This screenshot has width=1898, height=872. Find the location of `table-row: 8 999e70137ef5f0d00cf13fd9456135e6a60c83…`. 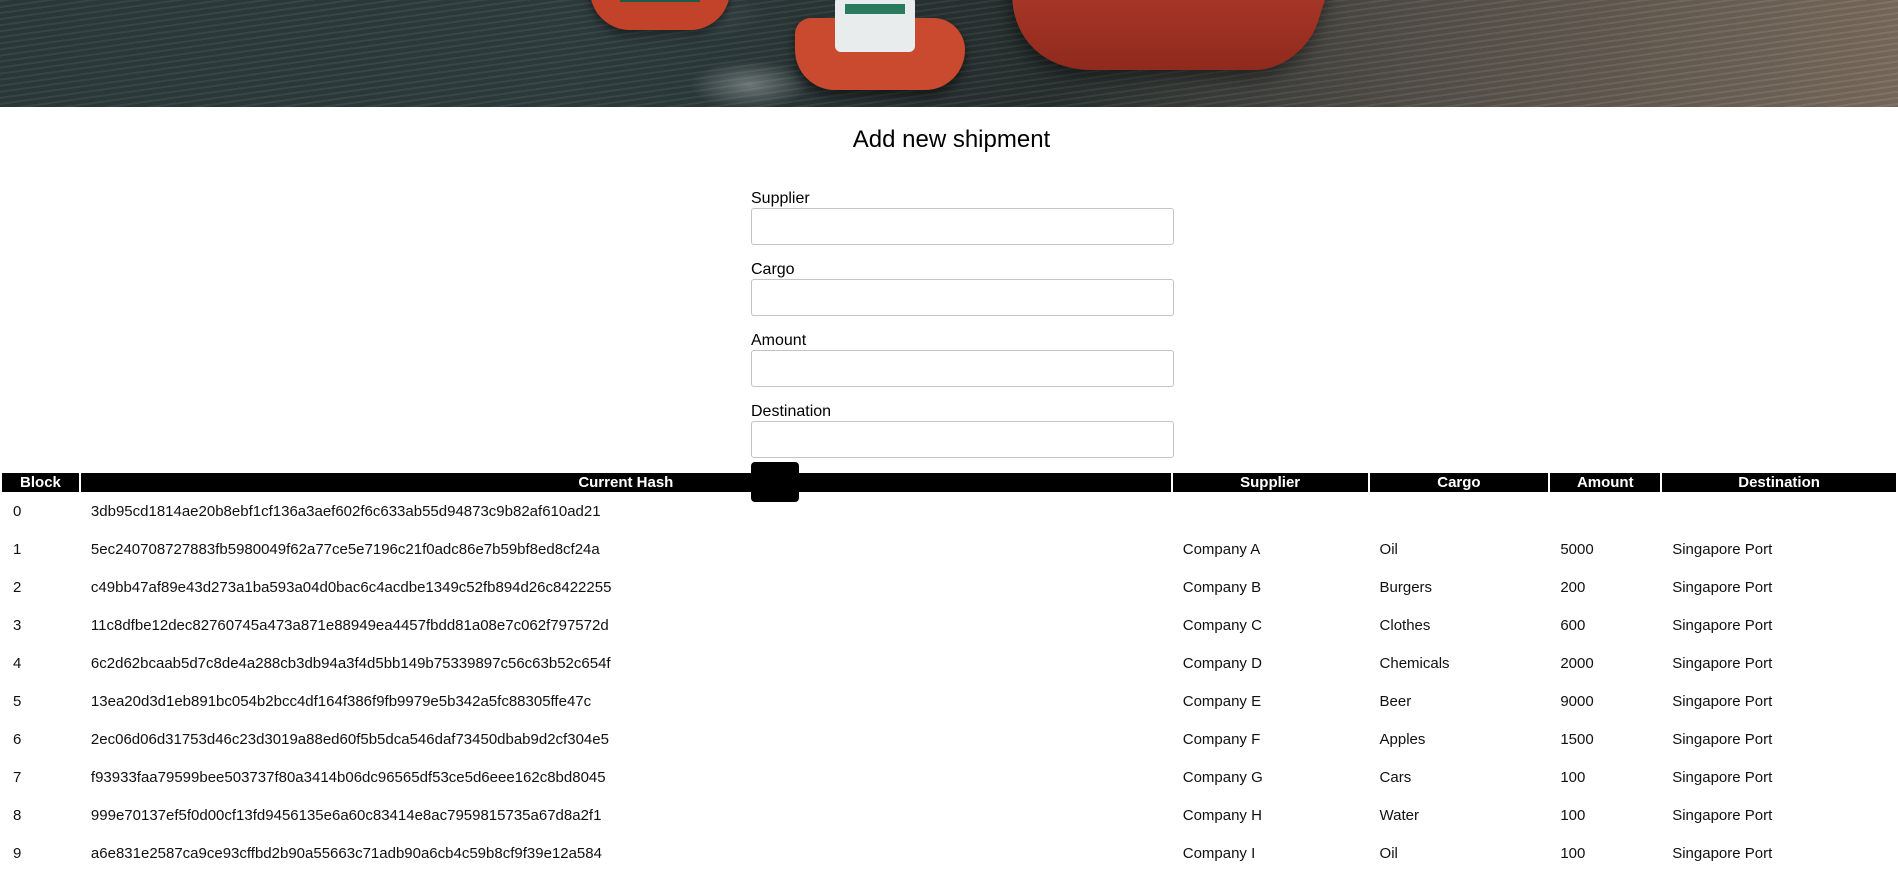

table-row: 8 999e70137ef5f0d00cf13fd9456135e6a60c83… is located at coordinates (949, 815).